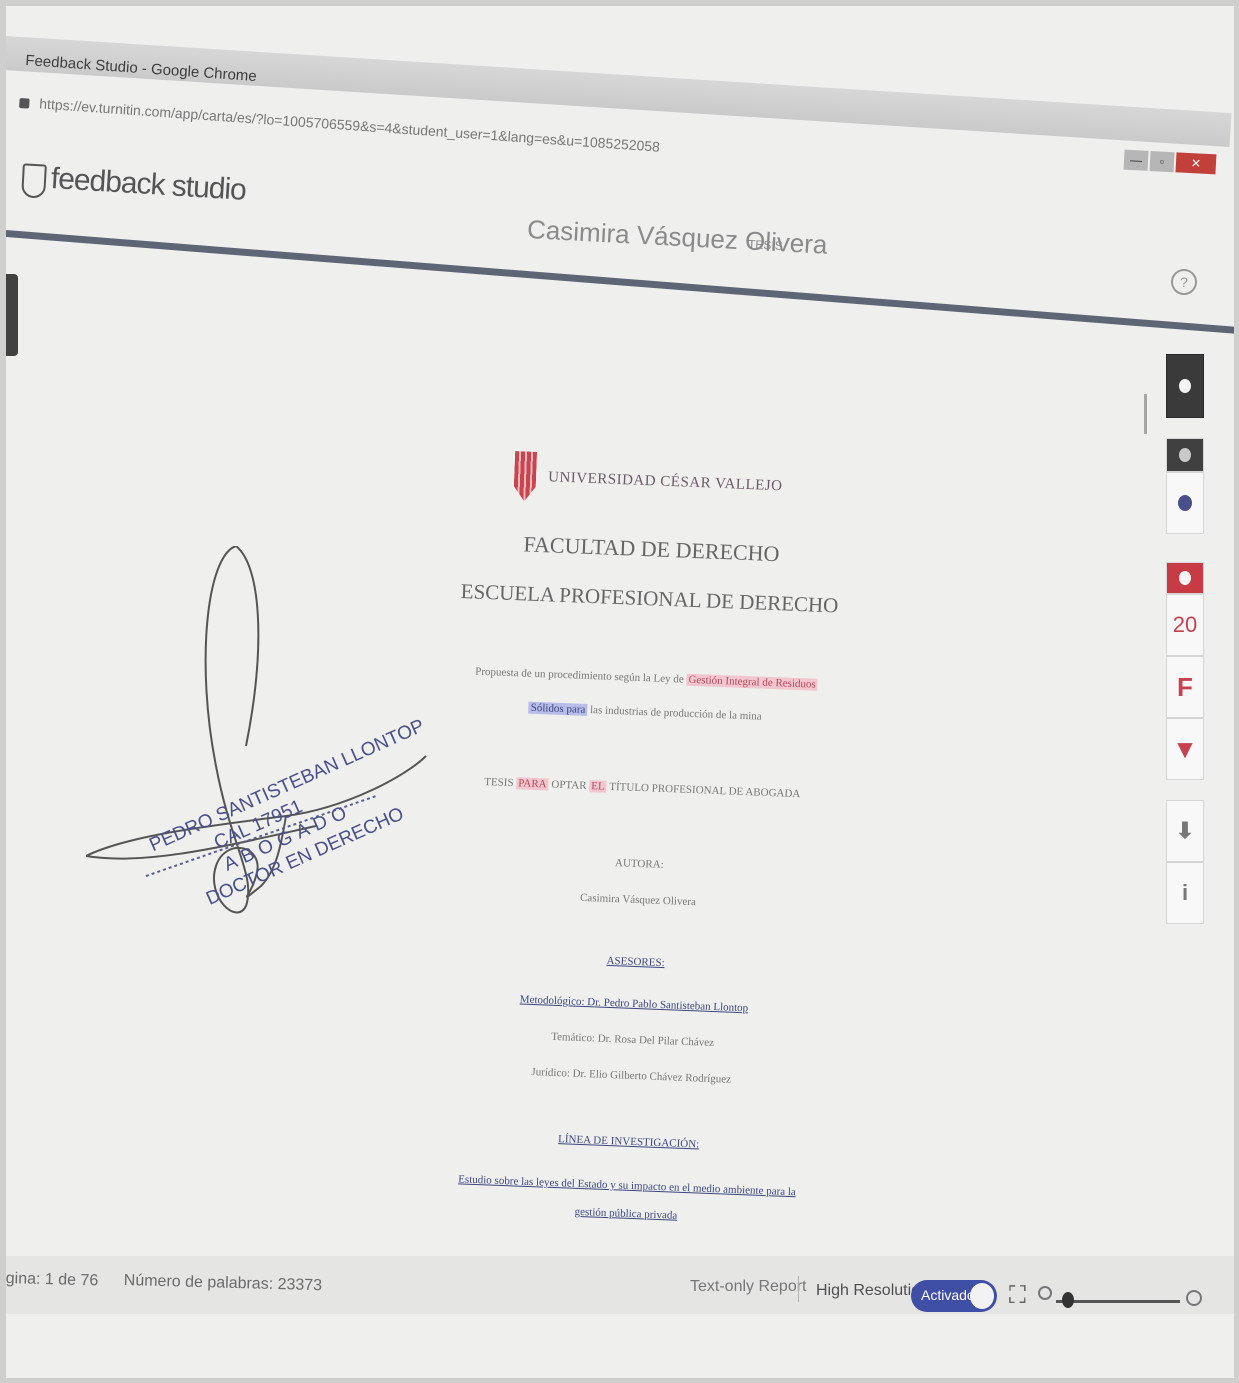 The height and width of the screenshot is (1383, 1239). Describe the element at coordinates (12, 315) in the screenshot. I see `side-drawer-tab` at that location.